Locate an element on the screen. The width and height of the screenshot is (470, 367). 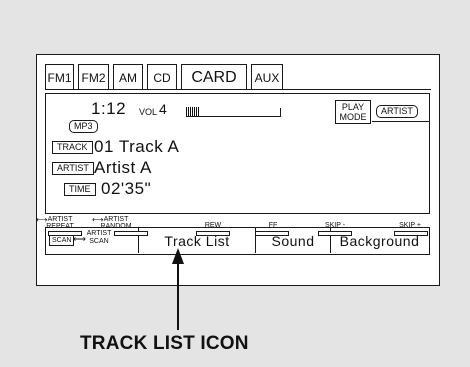
callout-label: TRACK LIST ICON is located at coordinates (164, 343).